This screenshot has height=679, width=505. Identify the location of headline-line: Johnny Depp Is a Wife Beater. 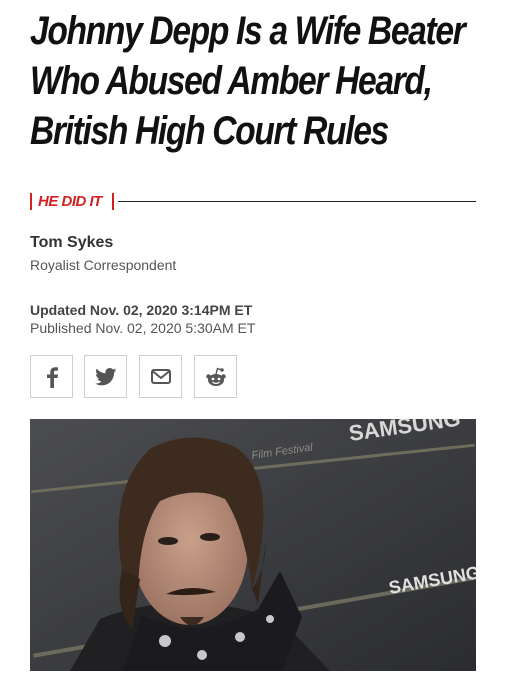
(248, 31).